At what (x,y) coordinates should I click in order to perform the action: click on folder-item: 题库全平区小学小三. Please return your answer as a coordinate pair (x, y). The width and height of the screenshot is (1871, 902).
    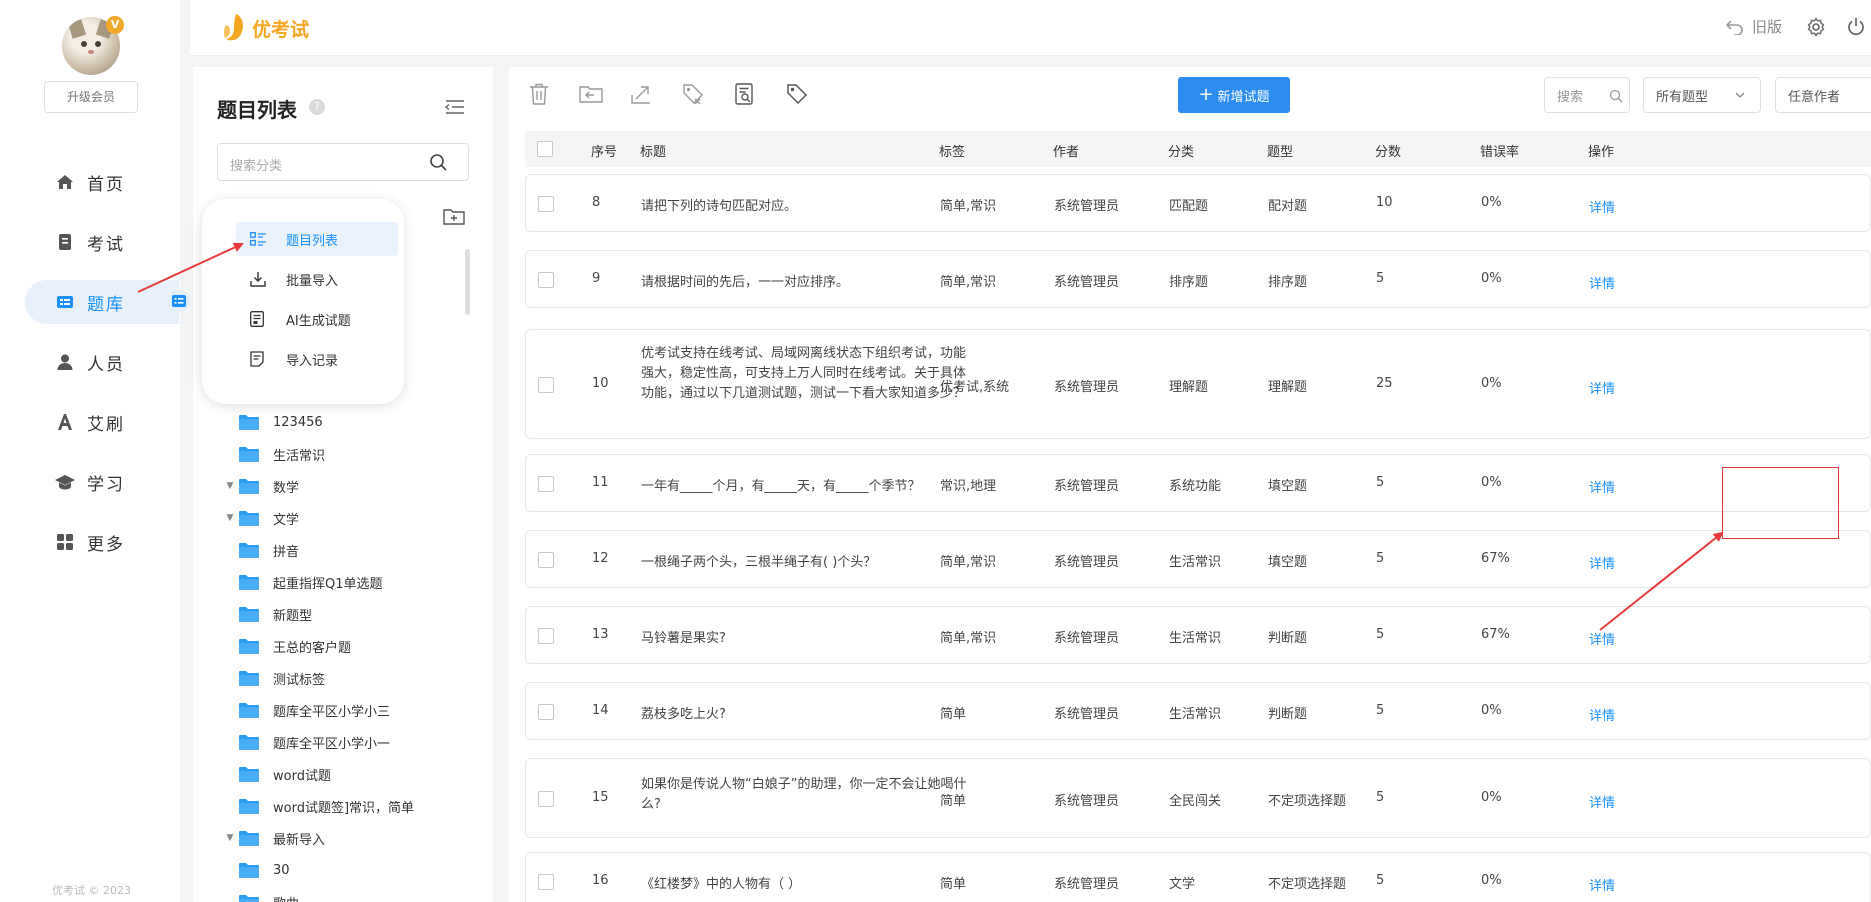
    Looking at the image, I should click on (305, 710).